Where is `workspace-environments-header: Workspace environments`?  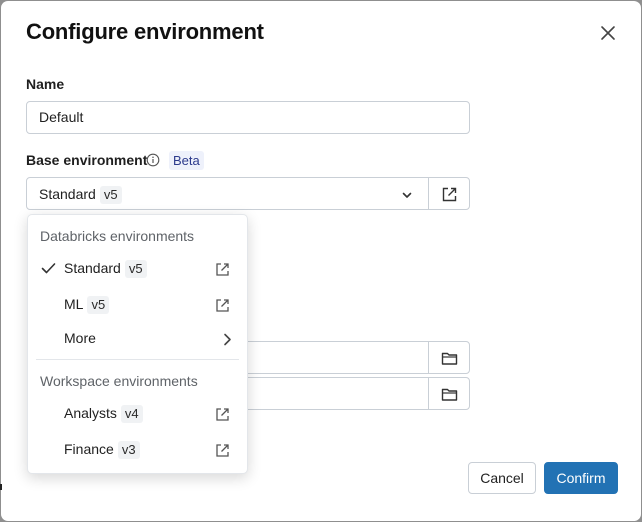
workspace-environments-header: Workspace environments is located at coordinates (119, 381).